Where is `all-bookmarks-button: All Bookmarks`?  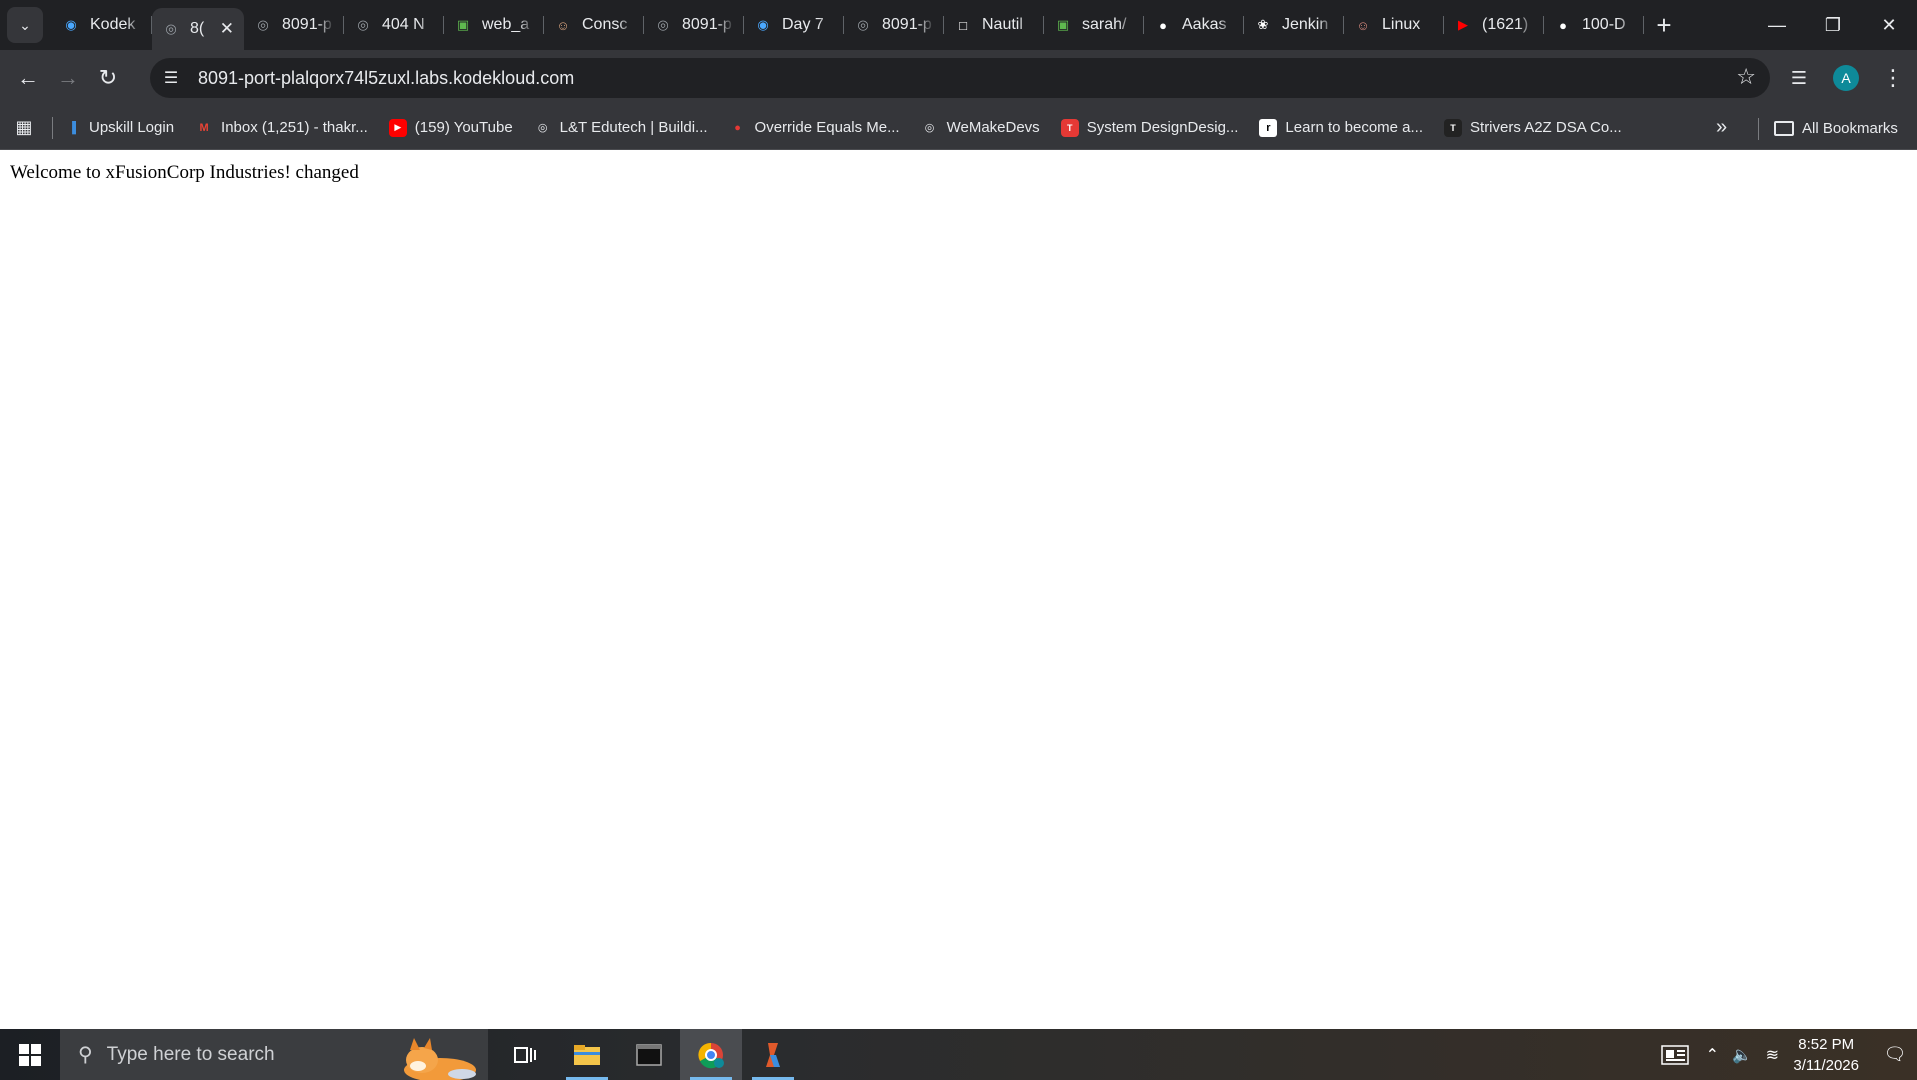 all-bookmarks-button: All Bookmarks is located at coordinates (1836, 128).